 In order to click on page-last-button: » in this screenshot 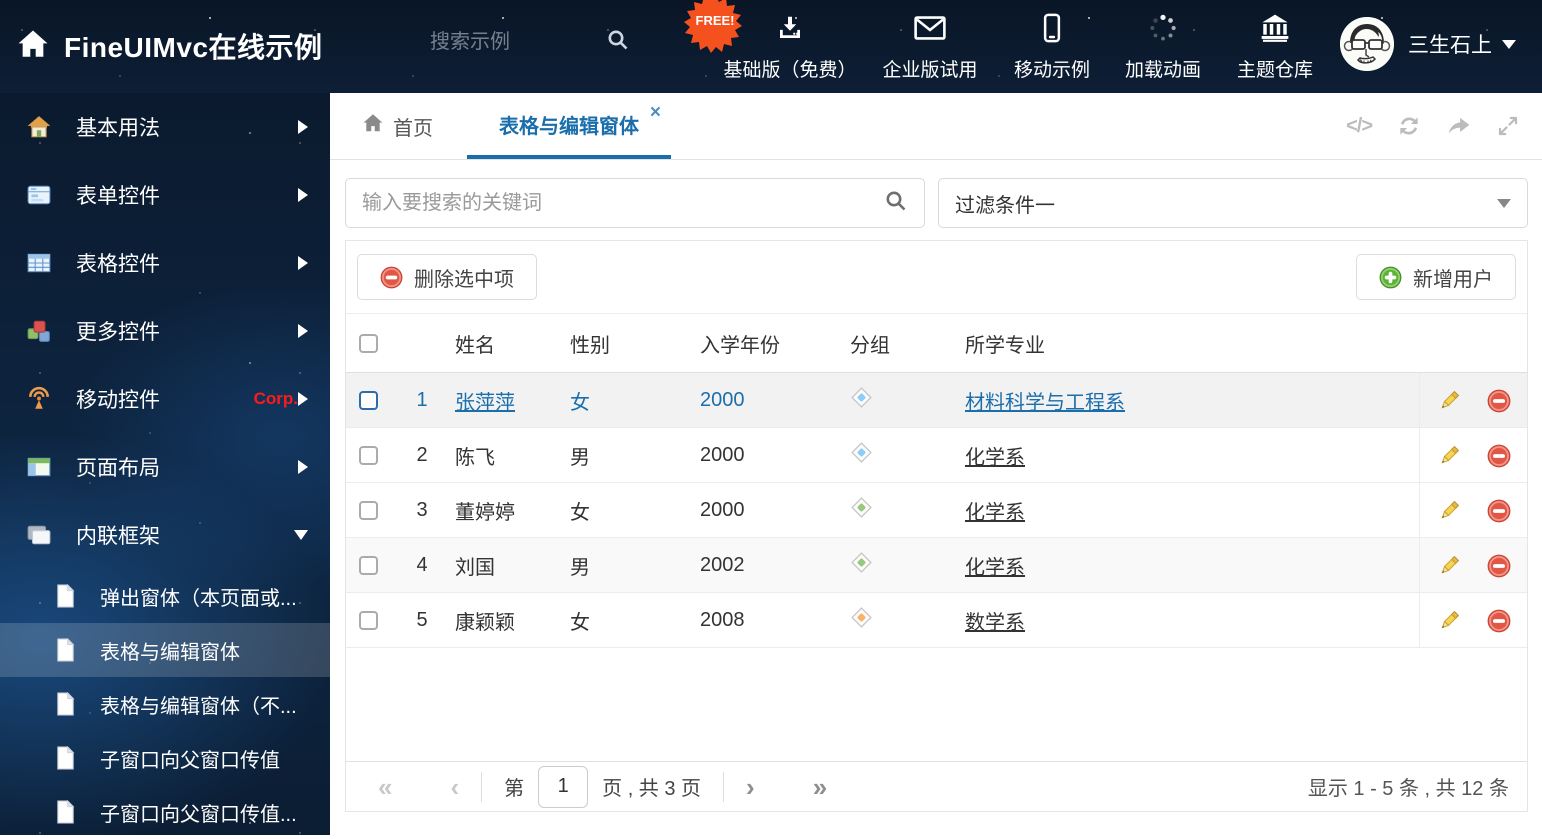, I will do `click(820, 787)`.